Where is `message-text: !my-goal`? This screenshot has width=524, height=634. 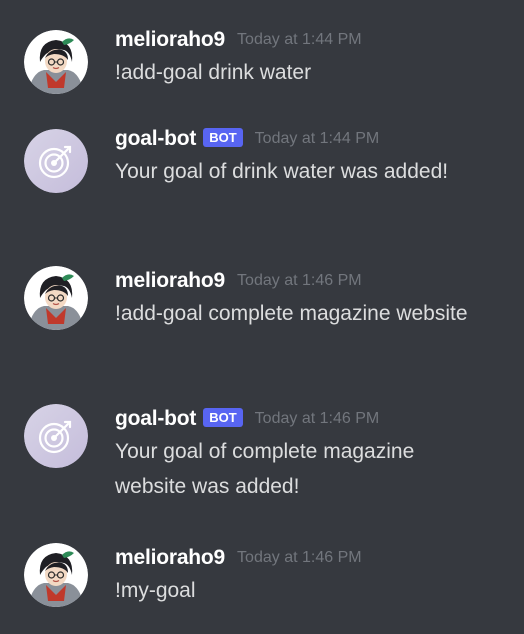
message-text: !my-goal is located at coordinates (155, 590).